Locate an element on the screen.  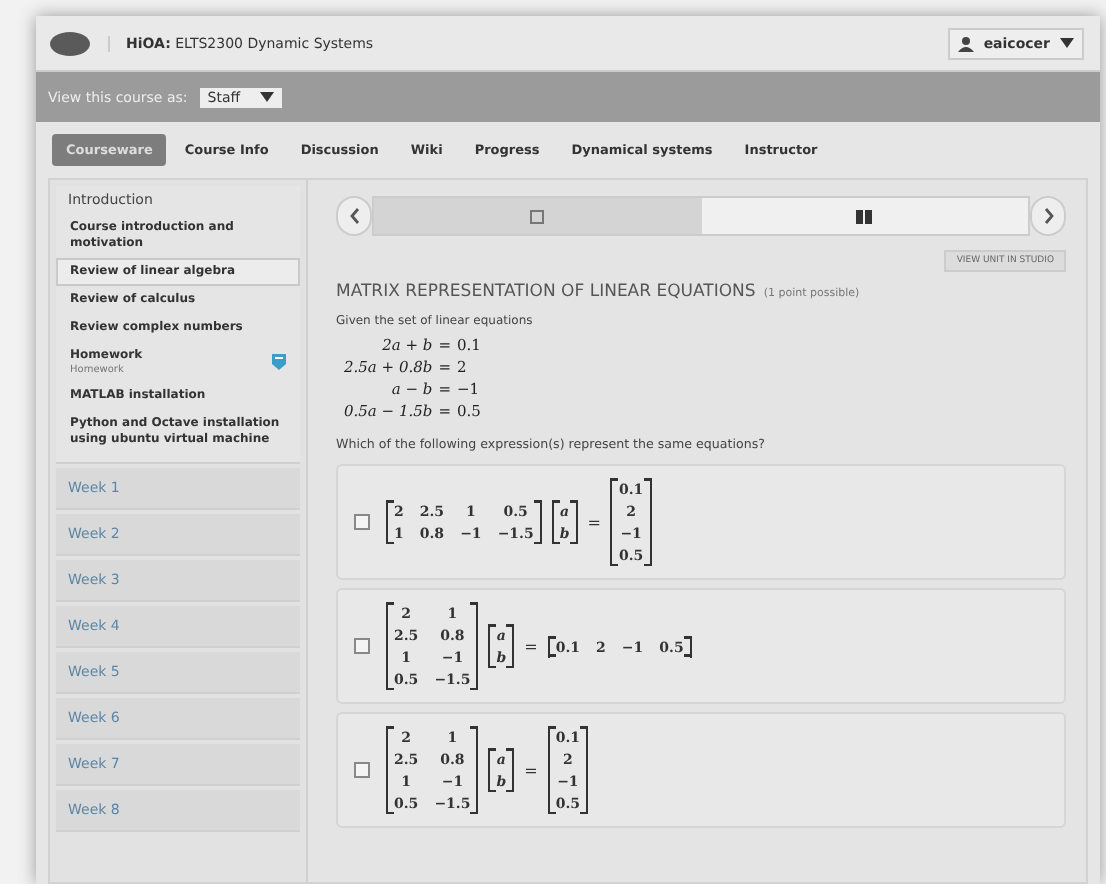
previous-button is located at coordinates (354, 216).